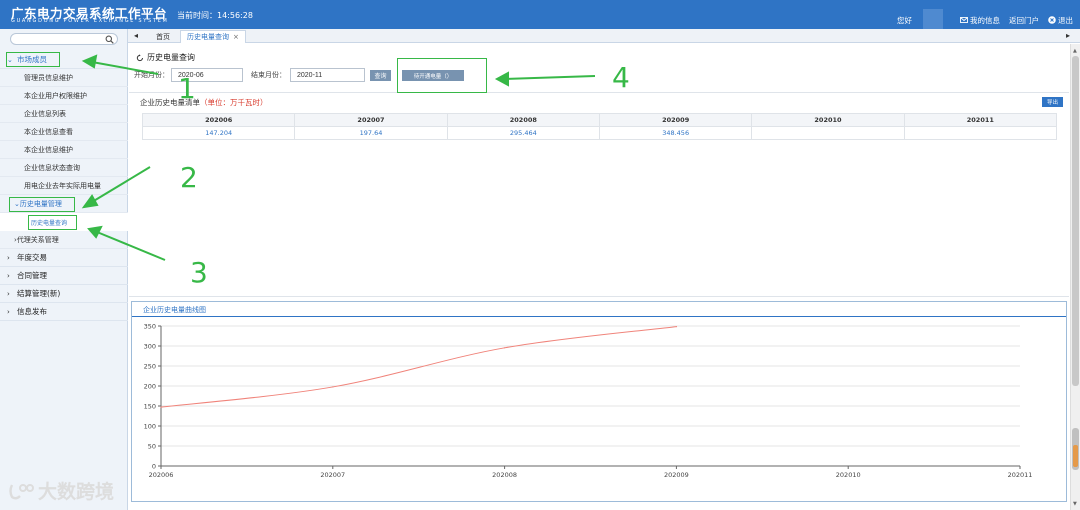 The height and width of the screenshot is (510, 1080). I want to click on greeting: 您好, so click(904, 20).